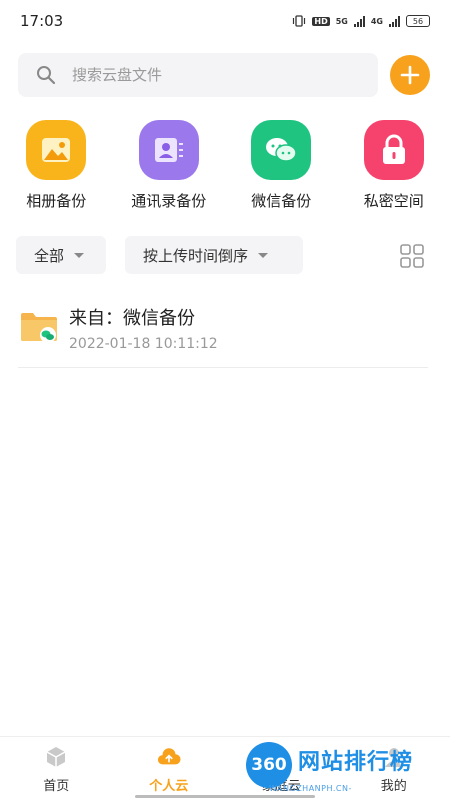 This screenshot has width=450, height=800. Describe the element at coordinates (341, 21) in the screenshot. I see `signal-5g-label: 5G` at that location.